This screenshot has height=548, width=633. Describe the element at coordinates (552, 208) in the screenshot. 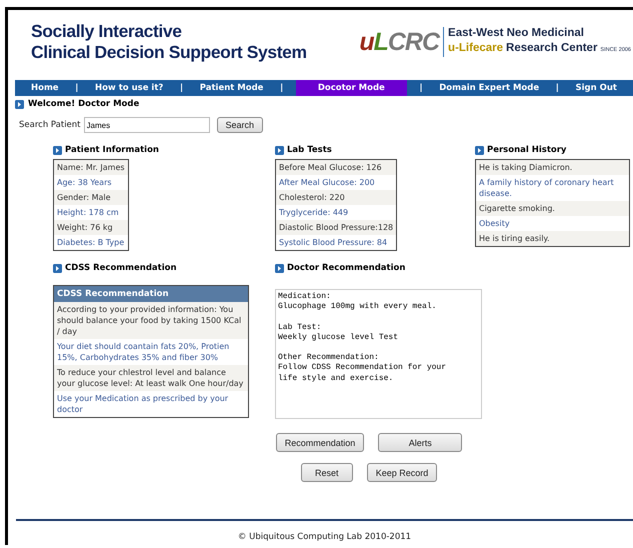

I see `table-row: Cigarette smoking.` at that location.